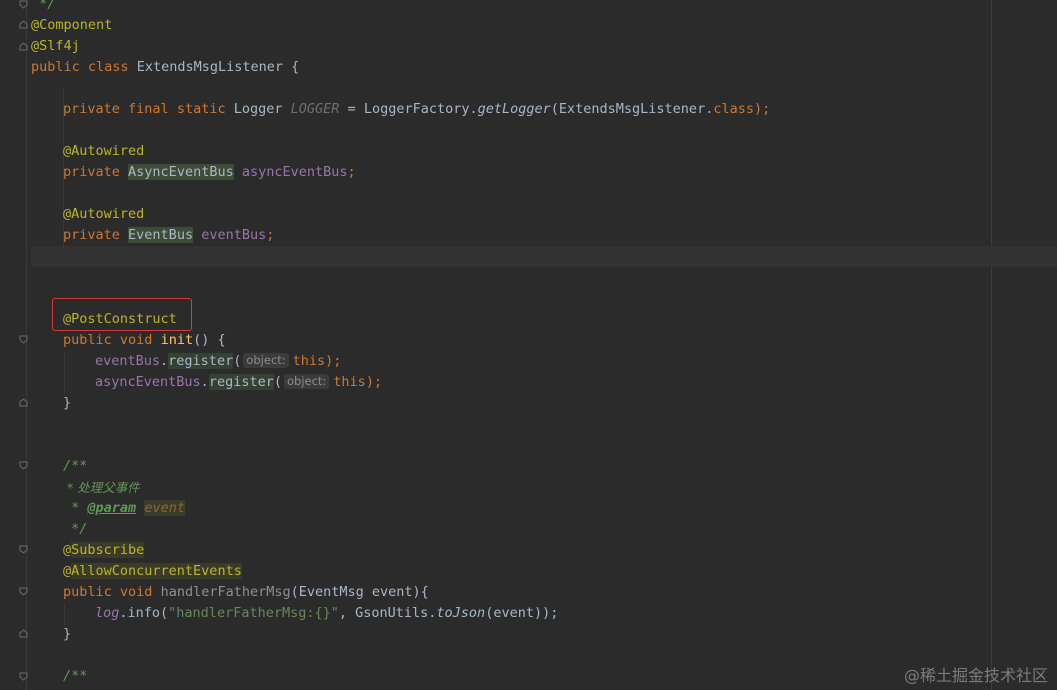 This screenshot has height=690, width=1057. Describe the element at coordinates (87, 592) in the screenshot. I see `keyword-public: public` at that location.